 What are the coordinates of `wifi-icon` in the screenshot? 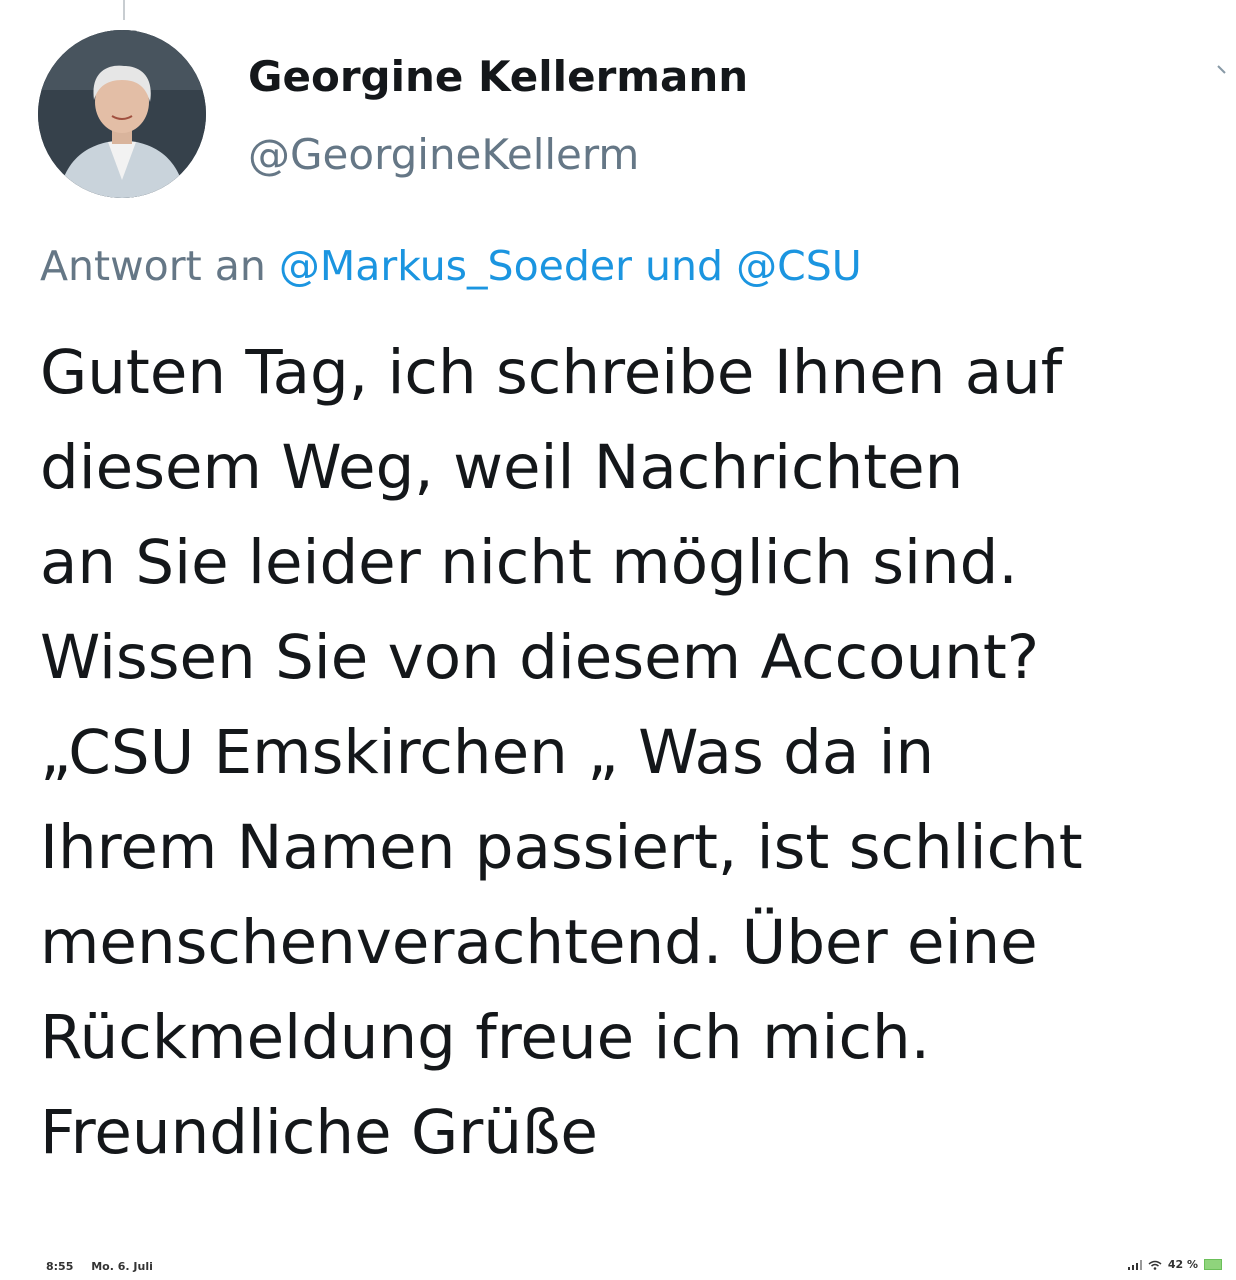 It's located at (1155, 1265).